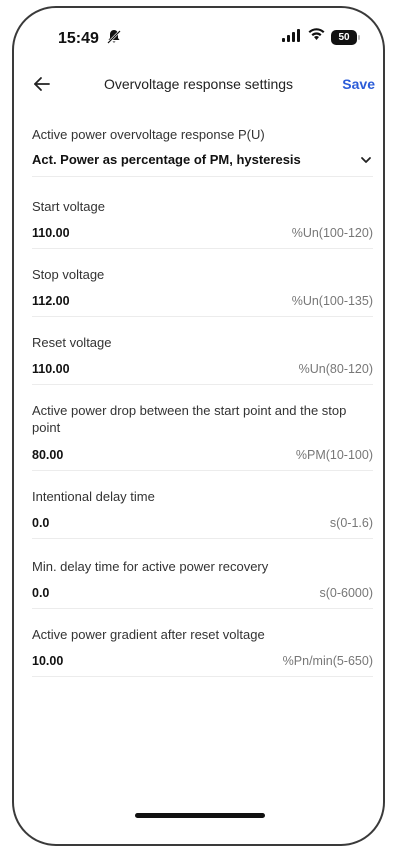  Describe the element at coordinates (47, 661) in the screenshot. I see `power-gradient-input: 10.00` at that location.